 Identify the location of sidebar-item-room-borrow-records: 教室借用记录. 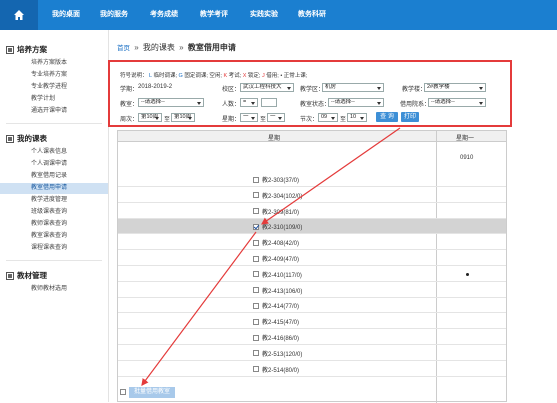
(54, 176).